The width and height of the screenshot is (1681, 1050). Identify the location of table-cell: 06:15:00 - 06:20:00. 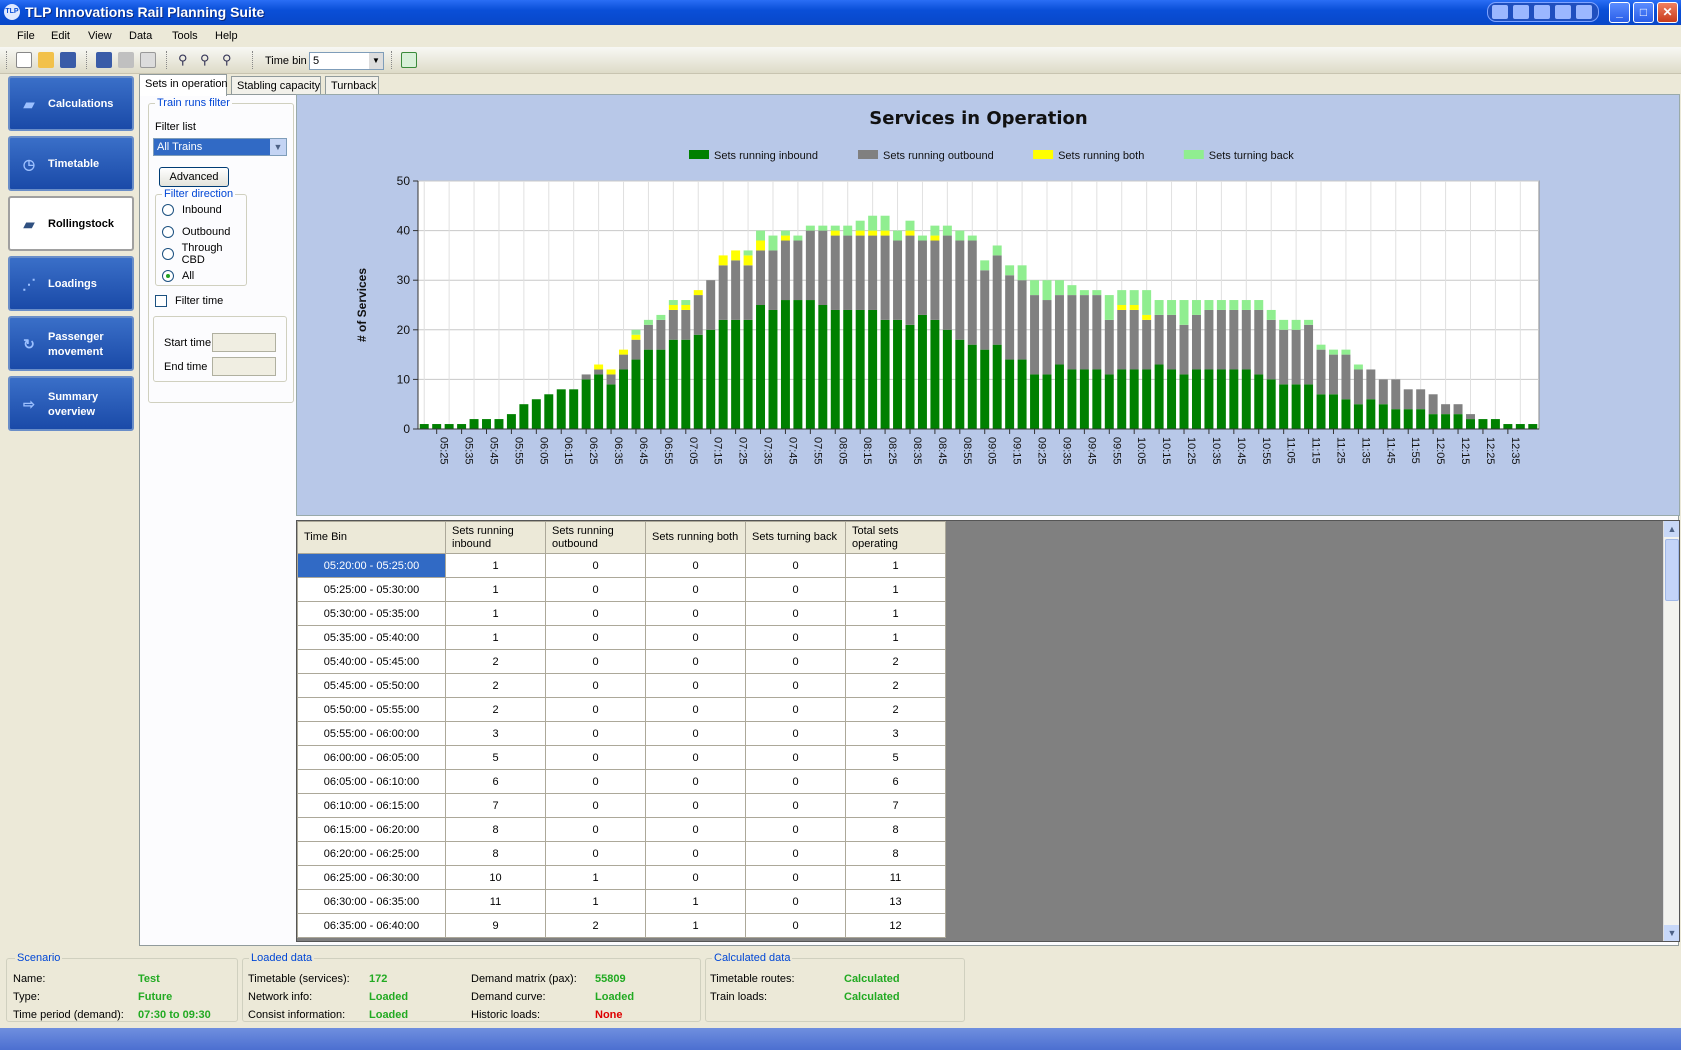
(371, 829).